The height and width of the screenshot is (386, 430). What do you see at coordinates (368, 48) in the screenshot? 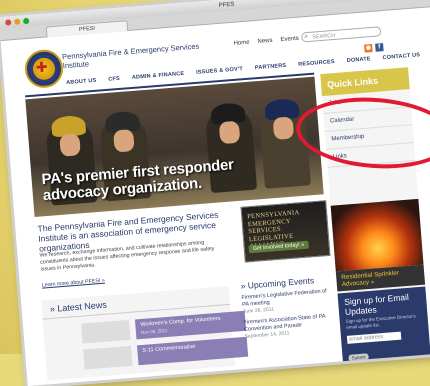
I see `rss-icon: ◉` at bounding box center [368, 48].